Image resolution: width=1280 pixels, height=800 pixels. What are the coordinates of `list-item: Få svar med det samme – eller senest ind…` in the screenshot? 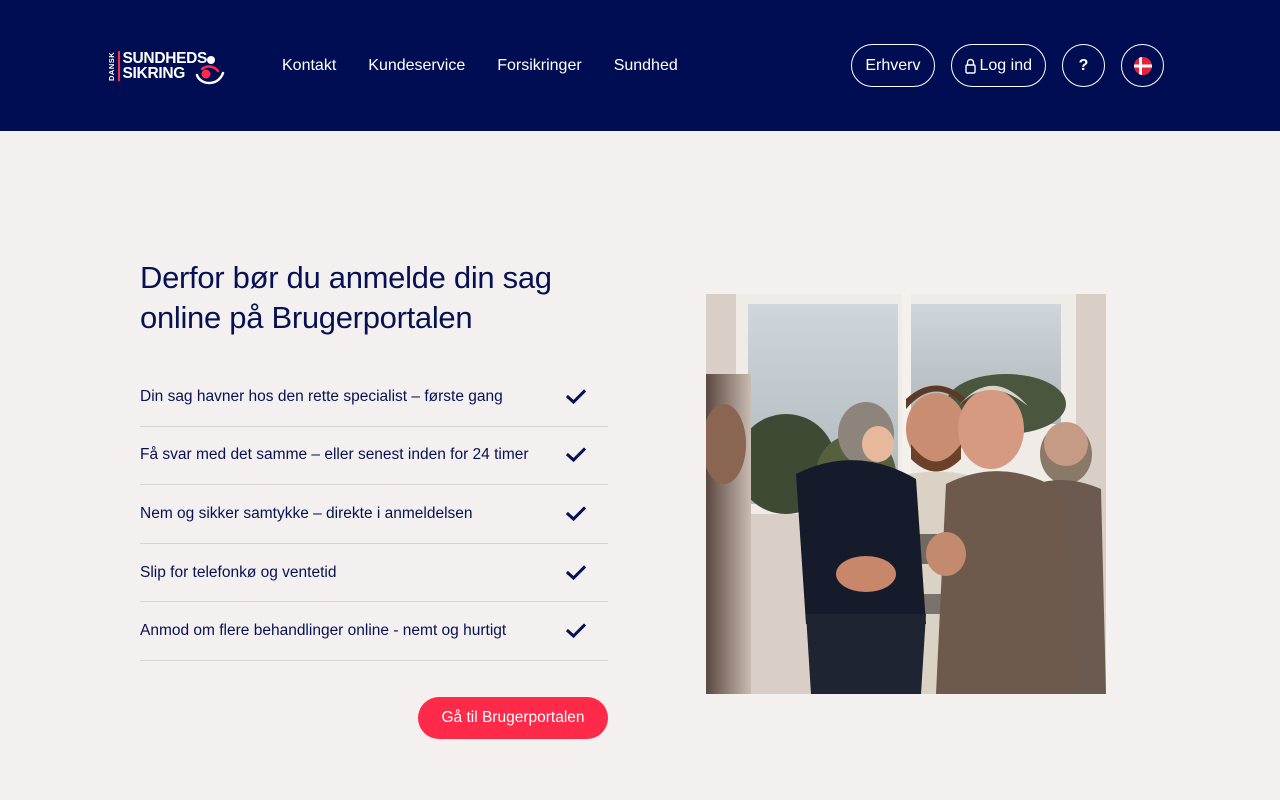 It's located at (374, 456).